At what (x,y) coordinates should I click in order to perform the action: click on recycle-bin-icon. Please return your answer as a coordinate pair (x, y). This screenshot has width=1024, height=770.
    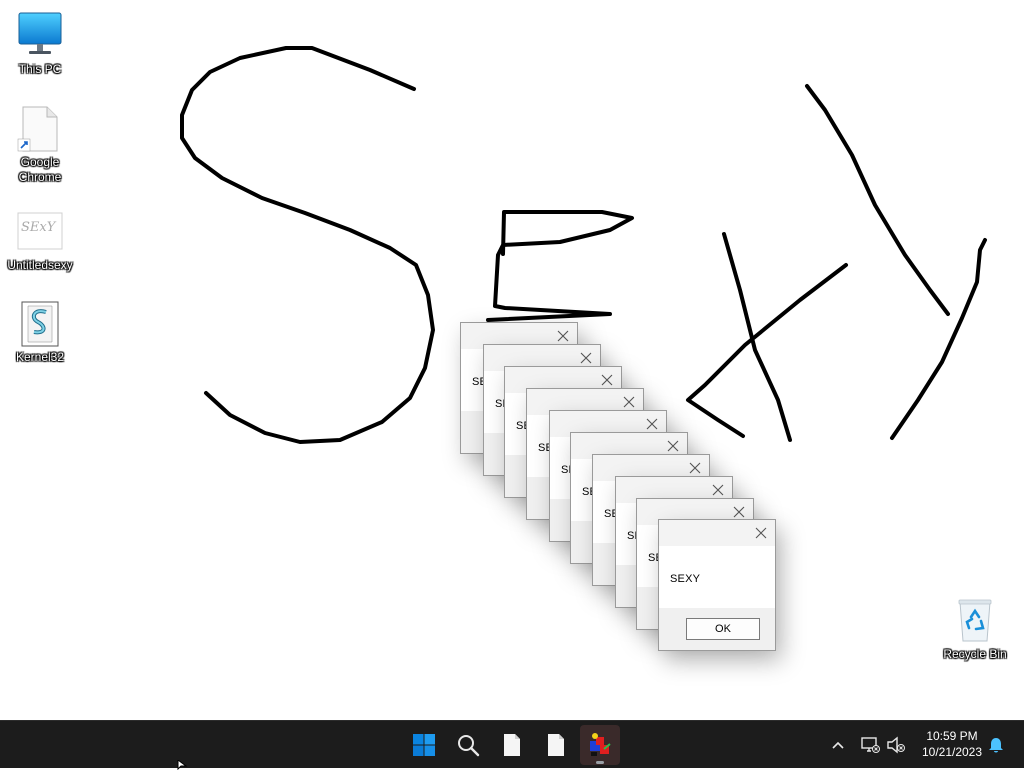
    Looking at the image, I should click on (975, 621).